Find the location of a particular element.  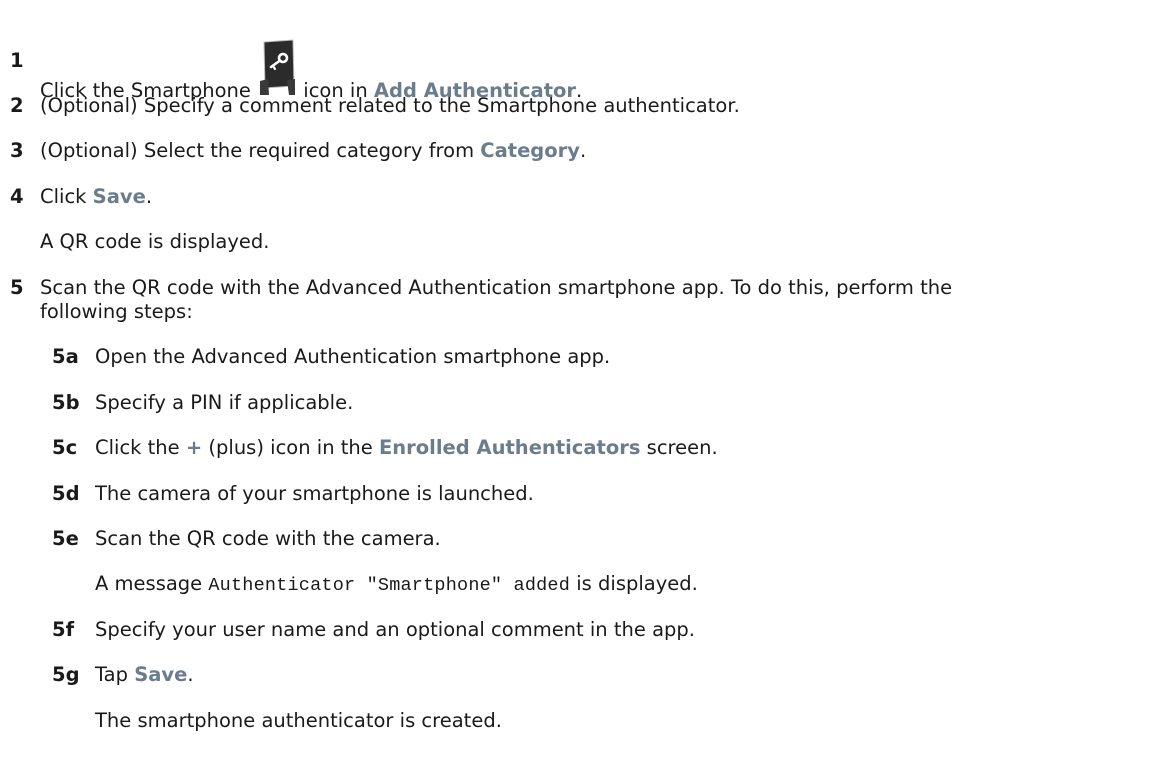

step-text: A message is located at coordinates (152, 583).